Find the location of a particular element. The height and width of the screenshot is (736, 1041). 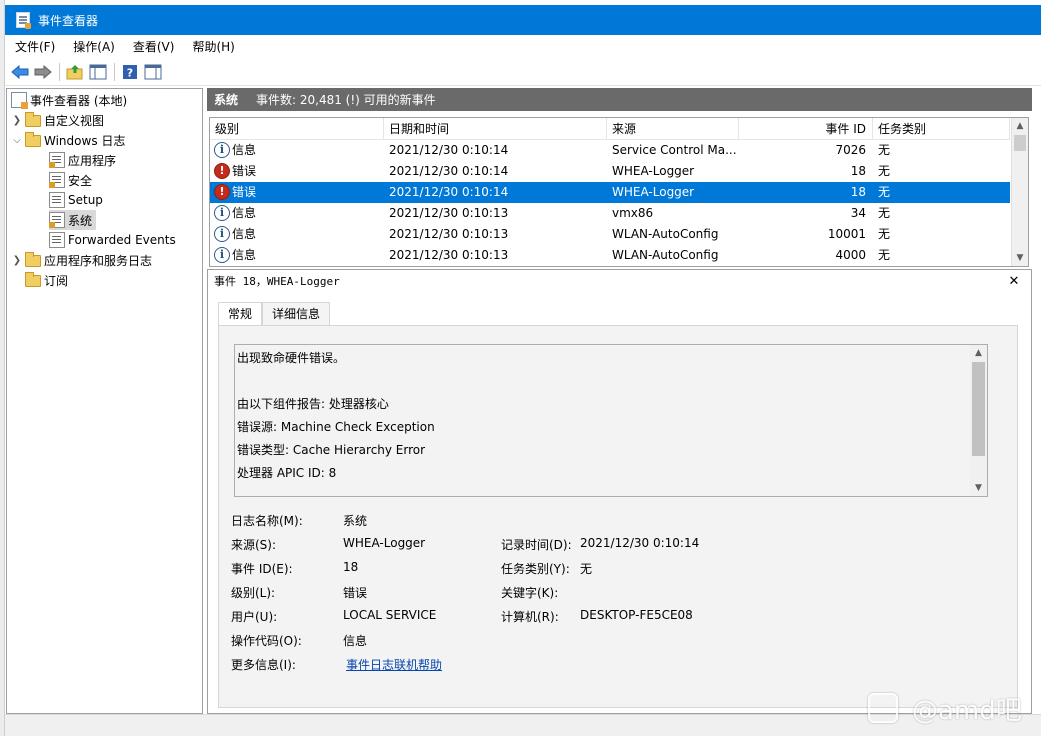

cell-id: 18 is located at coordinates (858, 192).